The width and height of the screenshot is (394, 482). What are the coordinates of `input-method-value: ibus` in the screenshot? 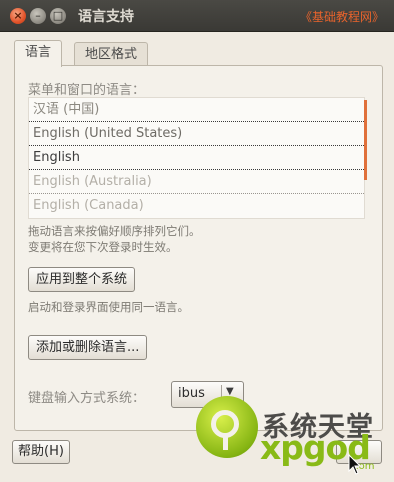 It's located at (191, 393).